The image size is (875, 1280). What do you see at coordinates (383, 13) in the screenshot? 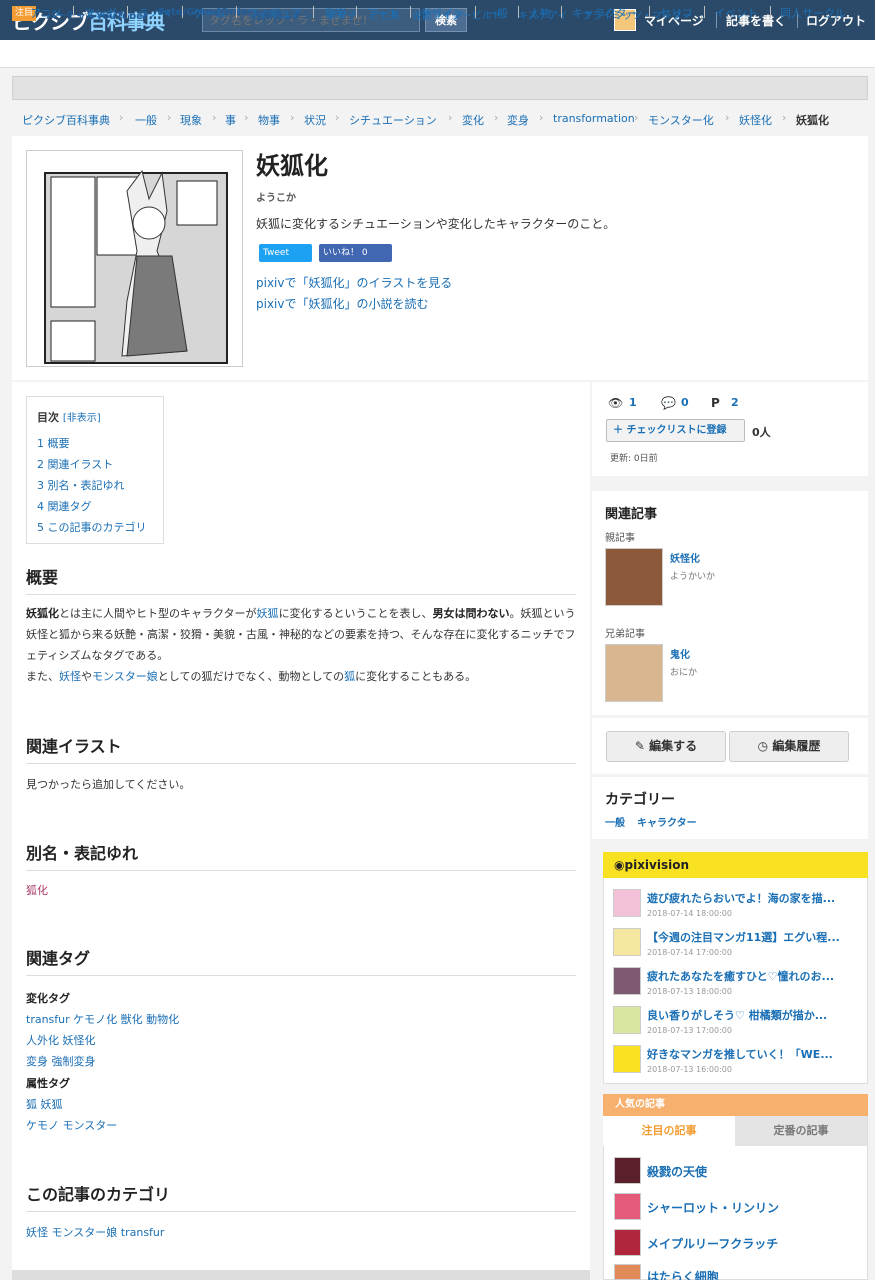
I see `catnav-item: アート` at bounding box center [383, 13].